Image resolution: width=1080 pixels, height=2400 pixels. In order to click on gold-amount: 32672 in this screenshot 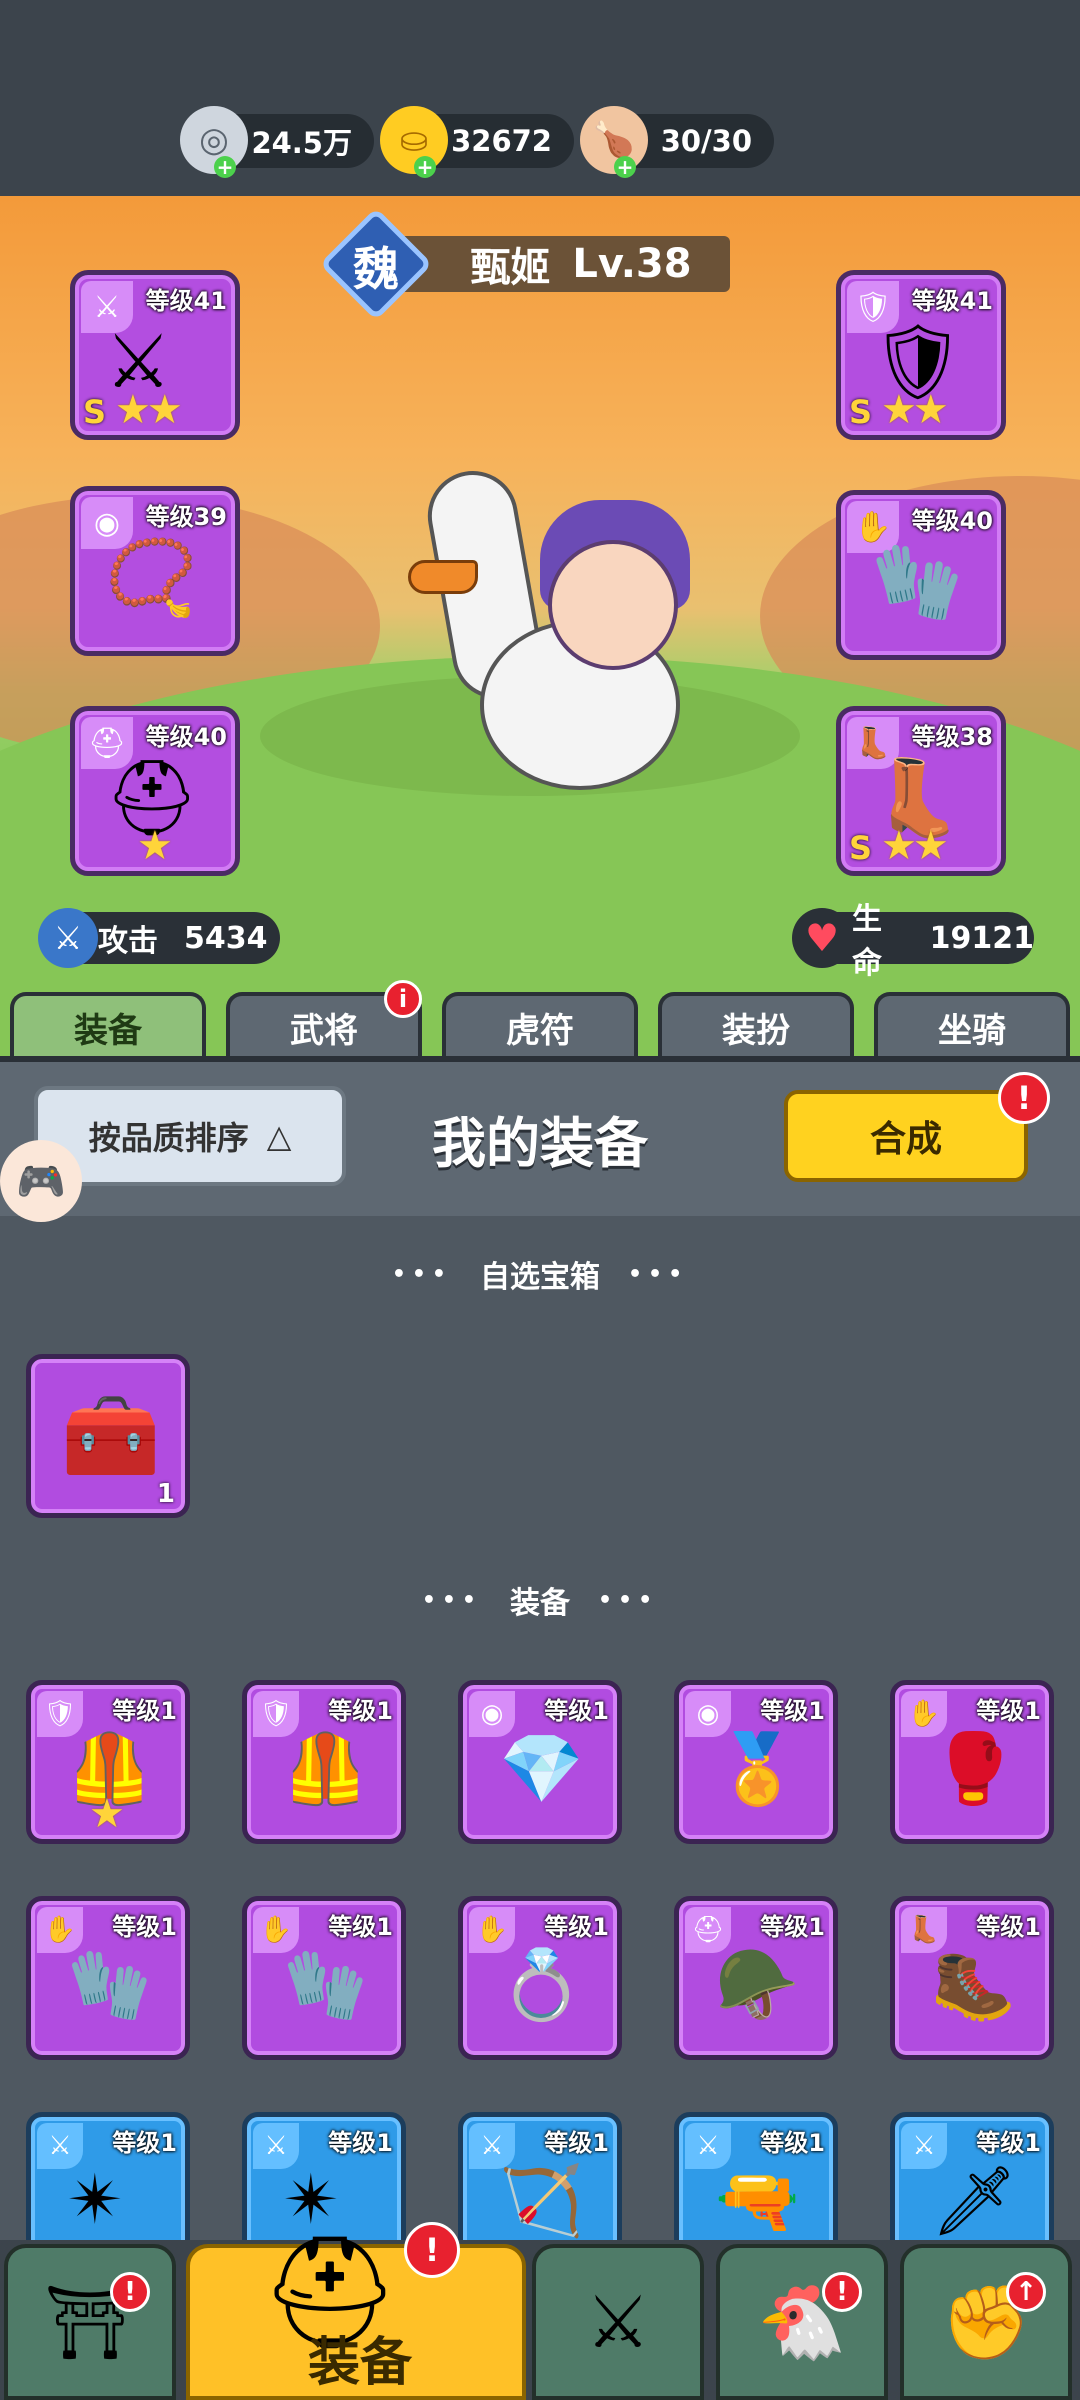, I will do `click(501, 141)`.